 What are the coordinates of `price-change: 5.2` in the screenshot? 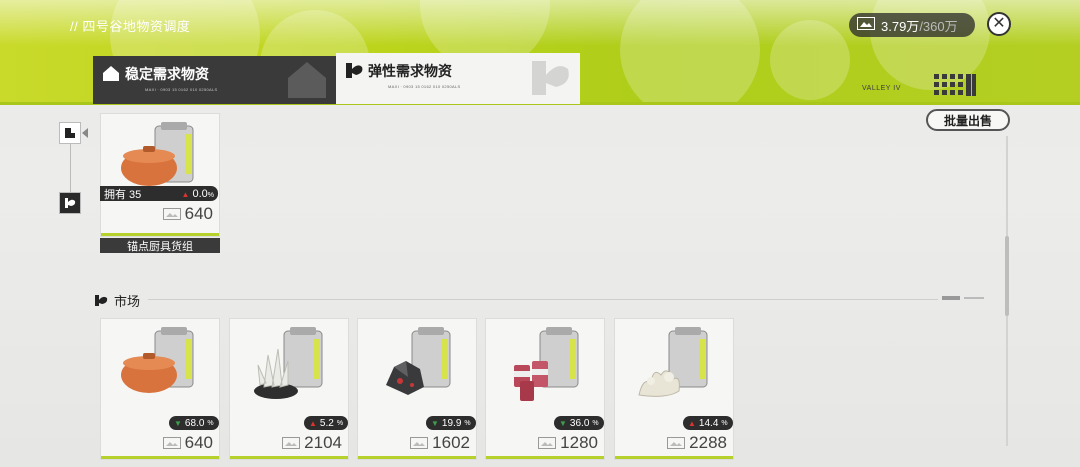 It's located at (326, 423).